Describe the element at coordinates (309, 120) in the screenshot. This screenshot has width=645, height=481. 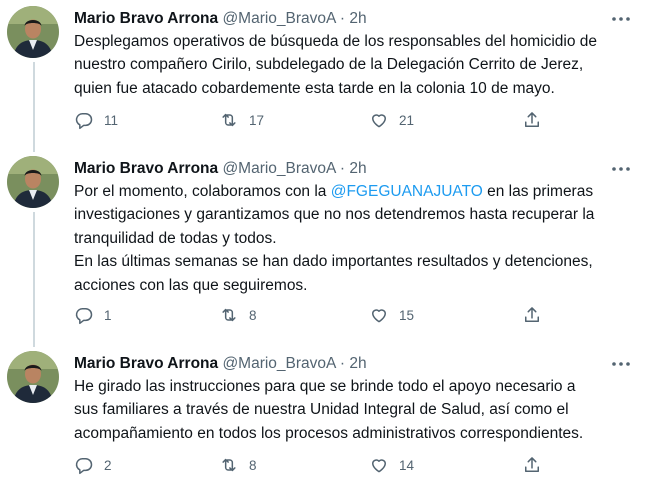
I see `tweet-actions: 11 17 21` at that location.